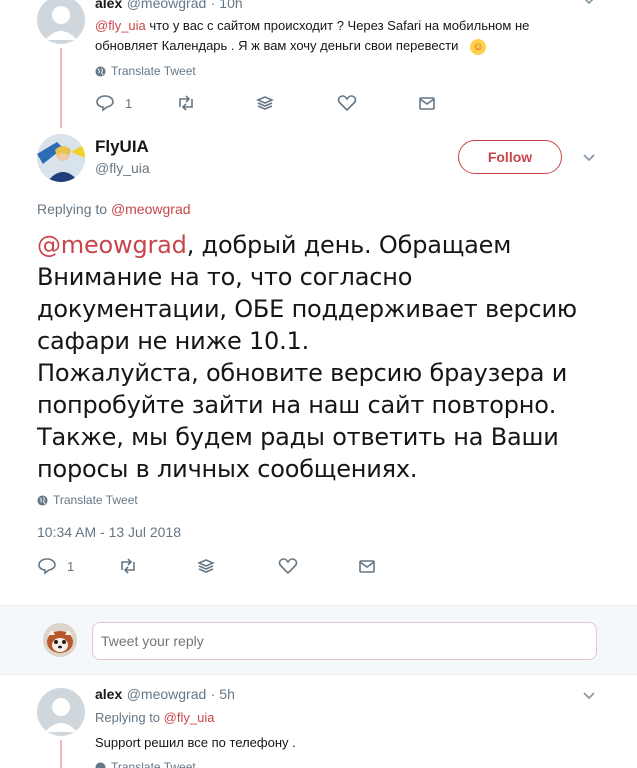 Image resolution: width=637 pixels, height=768 pixels. What do you see at coordinates (195, 742) in the screenshot?
I see `tweet-text: Support решил все по телефону .` at bounding box center [195, 742].